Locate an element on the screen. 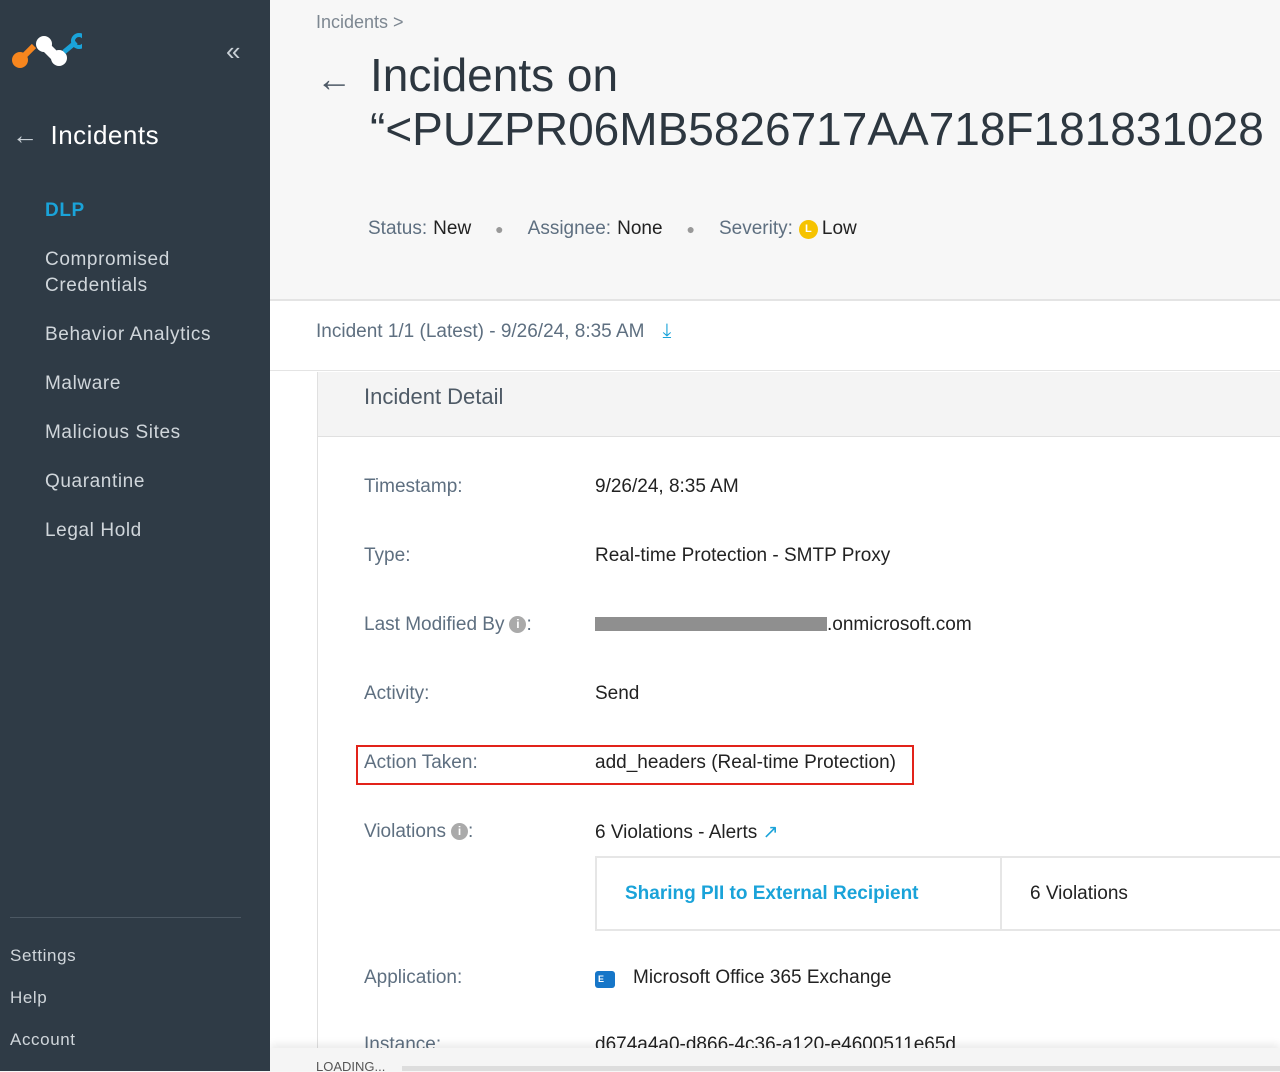 The width and height of the screenshot is (1280, 1072). sidebar-item-behavior-analytics: Behavior Analytics is located at coordinates (150, 335).